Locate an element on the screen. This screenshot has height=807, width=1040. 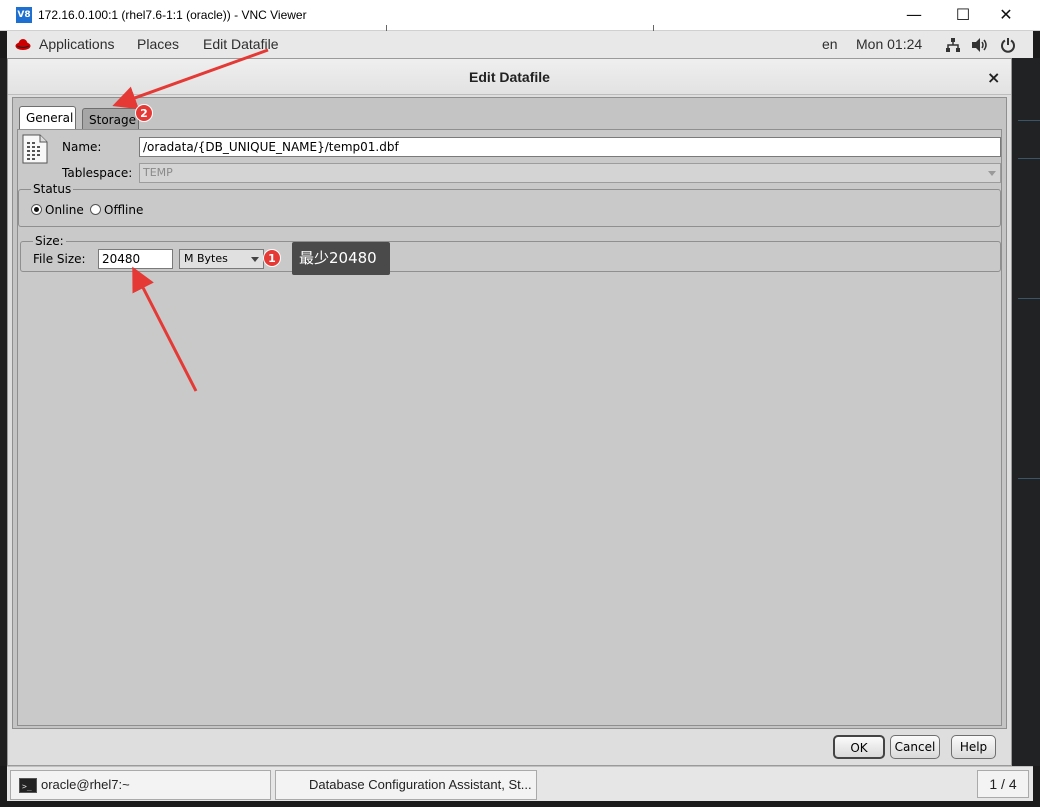
size-unit-select: M Bytes is located at coordinates (221, 259).